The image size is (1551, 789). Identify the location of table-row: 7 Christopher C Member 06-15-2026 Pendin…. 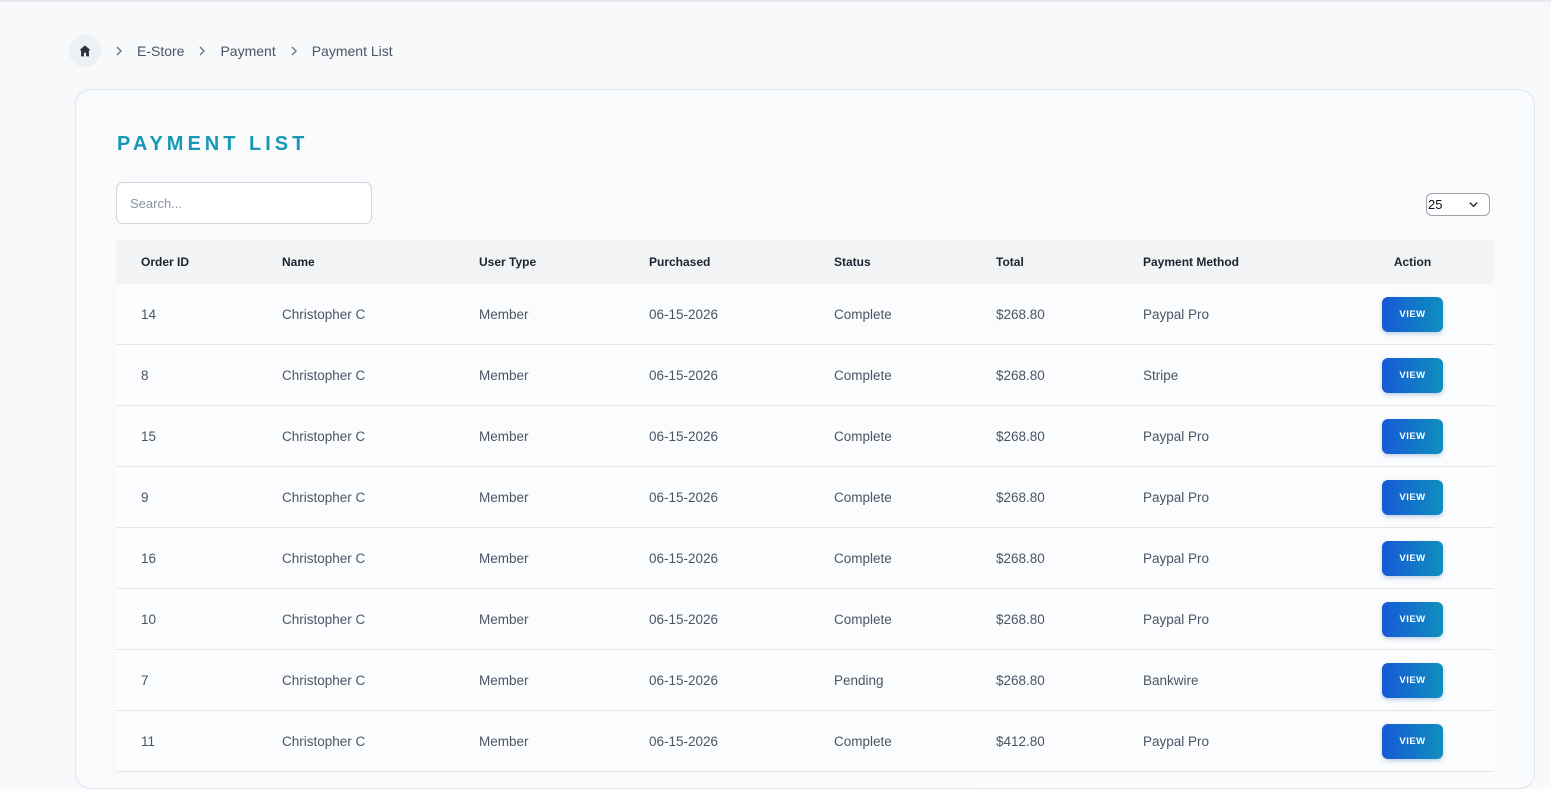
(805, 680).